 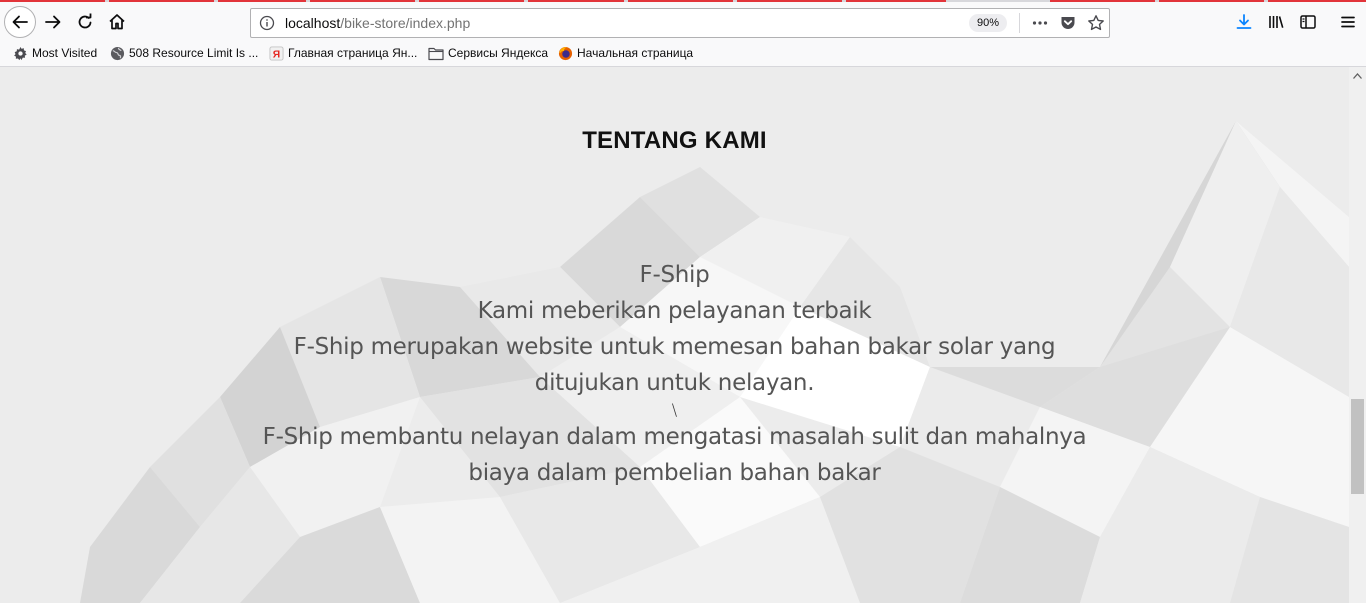 What do you see at coordinates (988, 23) in the screenshot?
I see `zoom-level-badge: 90%` at bounding box center [988, 23].